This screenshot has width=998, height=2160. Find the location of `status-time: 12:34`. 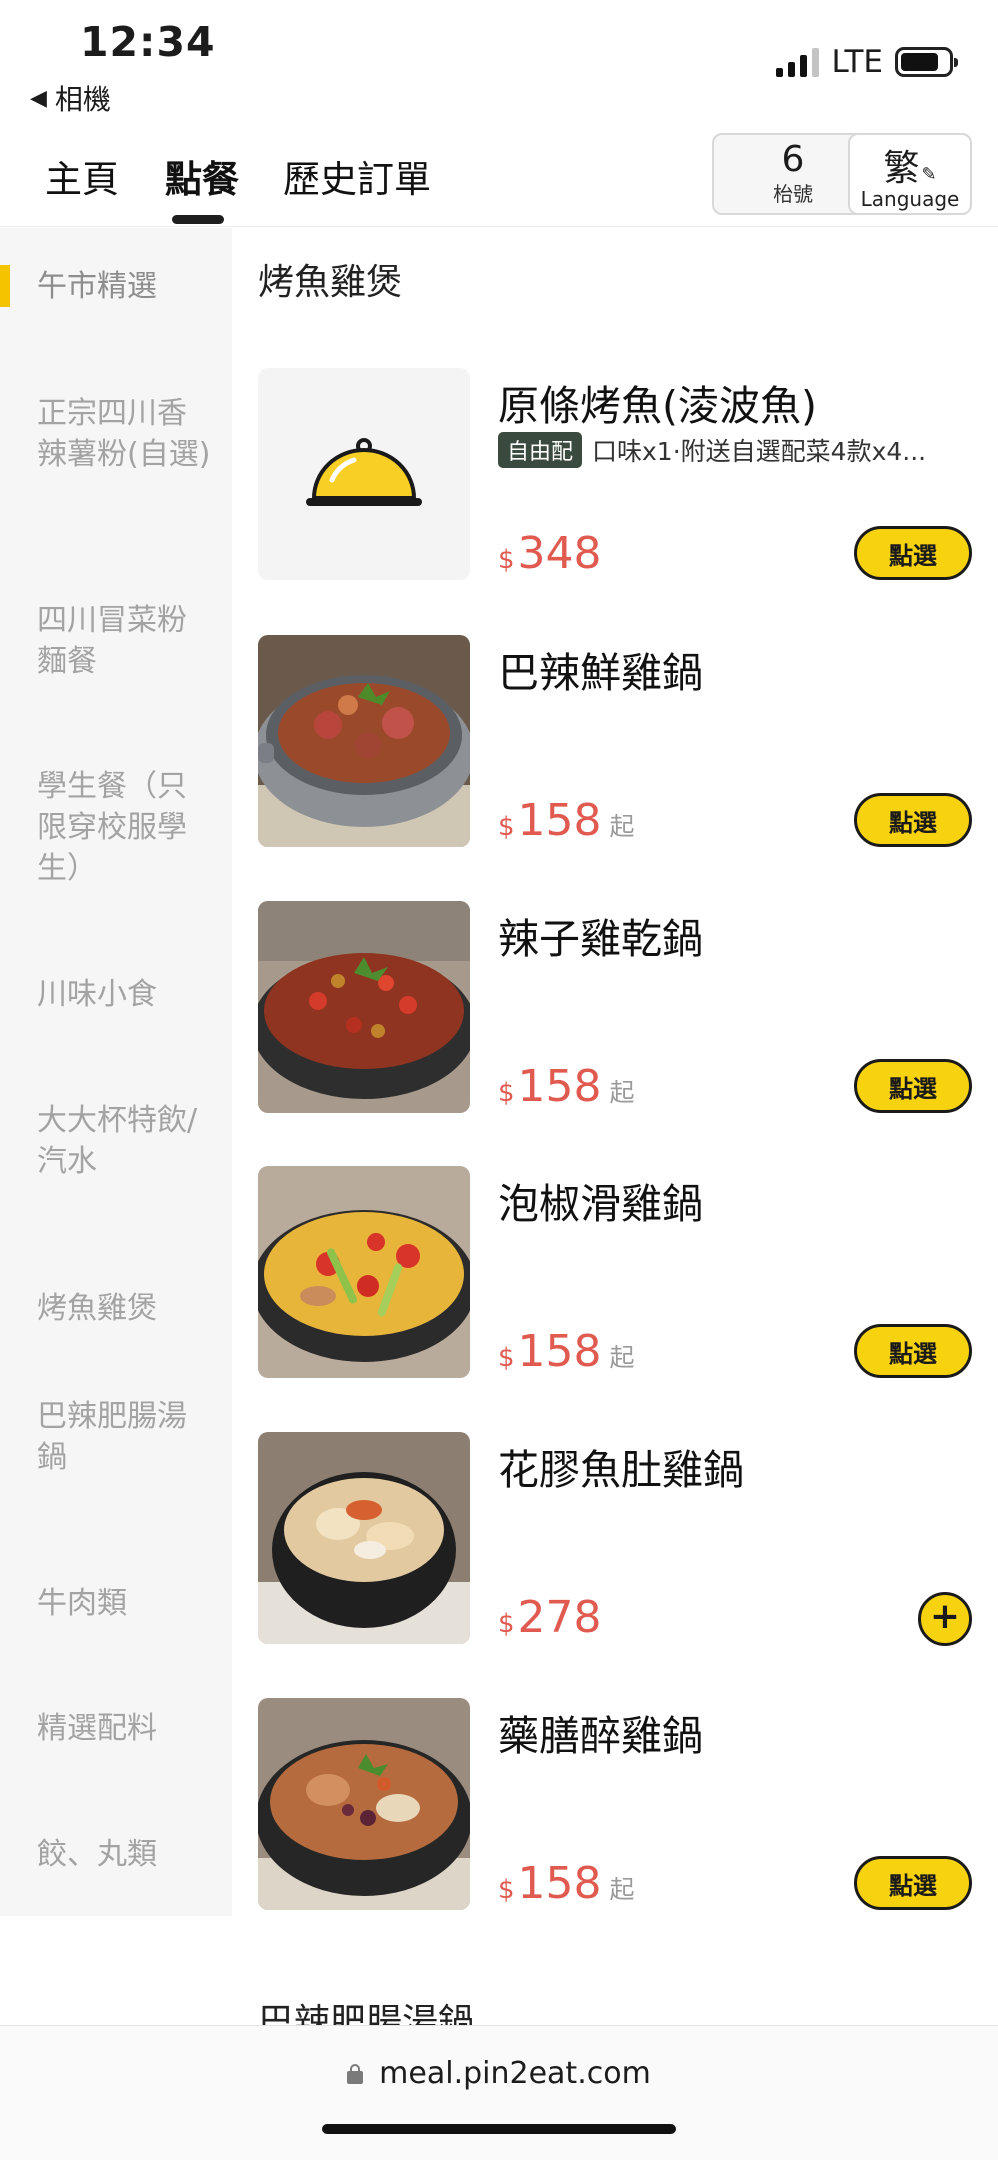

status-time: 12:34 is located at coordinates (148, 42).